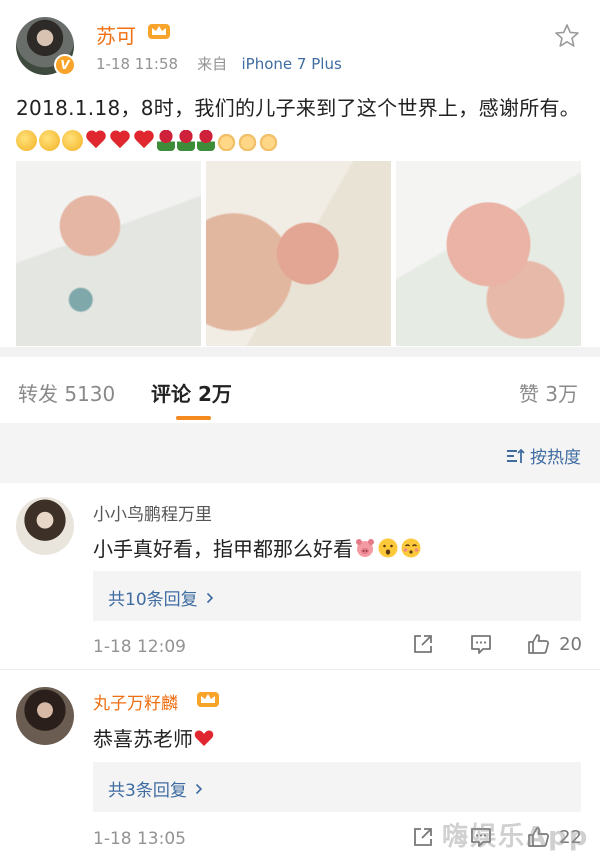 This screenshot has height=868, width=600. Describe the element at coordinates (139, 647) in the screenshot. I see `comment-time: 1-18 12:09` at that location.